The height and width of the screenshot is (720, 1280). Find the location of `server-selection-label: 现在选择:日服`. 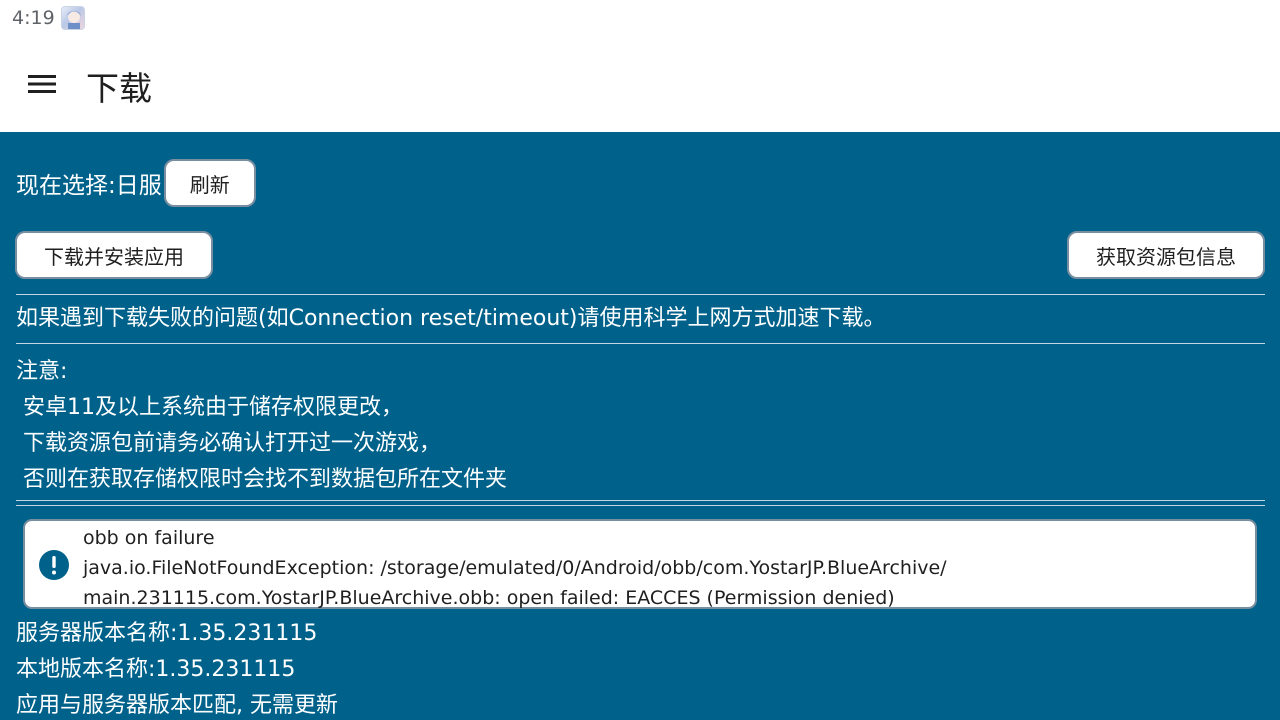

server-selection-label: 现在选择:日服 is located at coordinates (89, 186).